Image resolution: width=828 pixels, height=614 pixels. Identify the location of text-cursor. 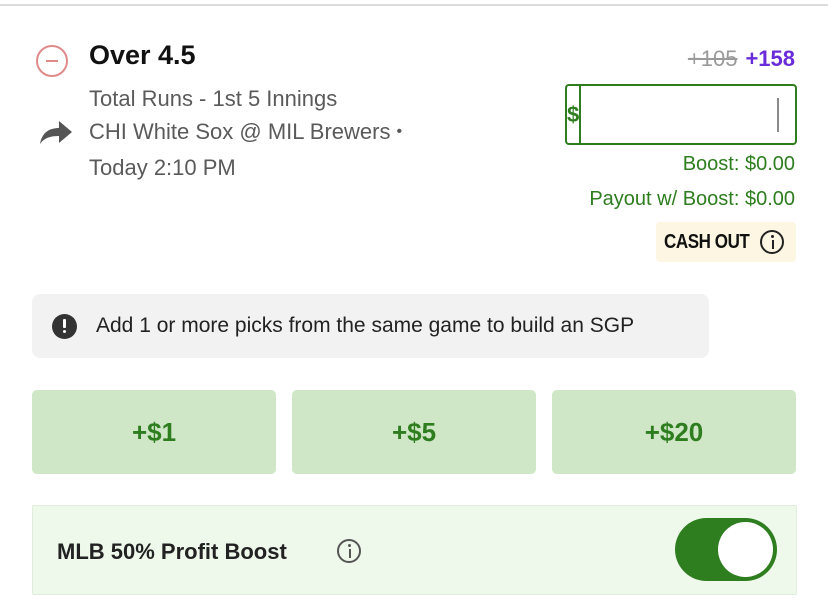
(778, 115).